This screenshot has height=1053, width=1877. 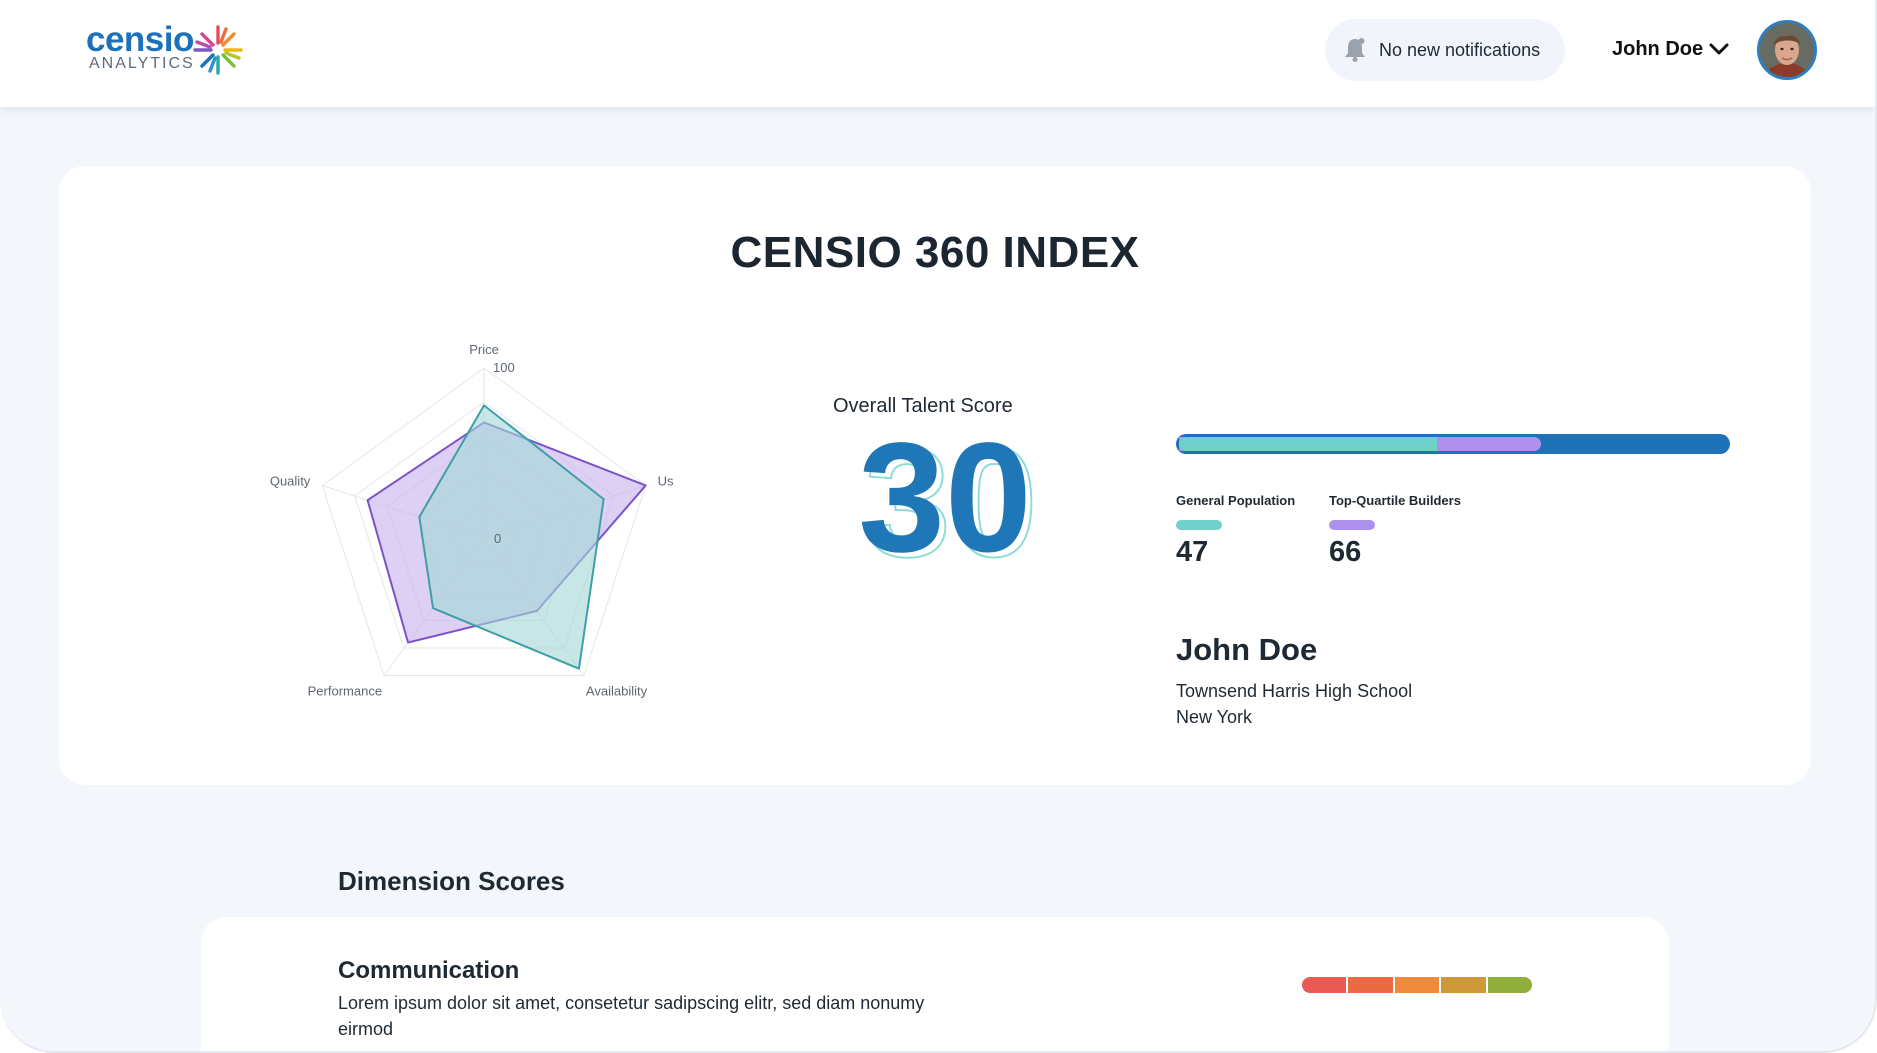 I want to click on logo-subtitle: ANALYTICS, so click(x=142, y=63).